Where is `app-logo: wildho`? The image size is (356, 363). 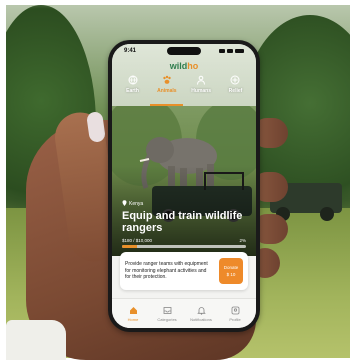 app-logo: wildho is located at coordinates (184, 66).